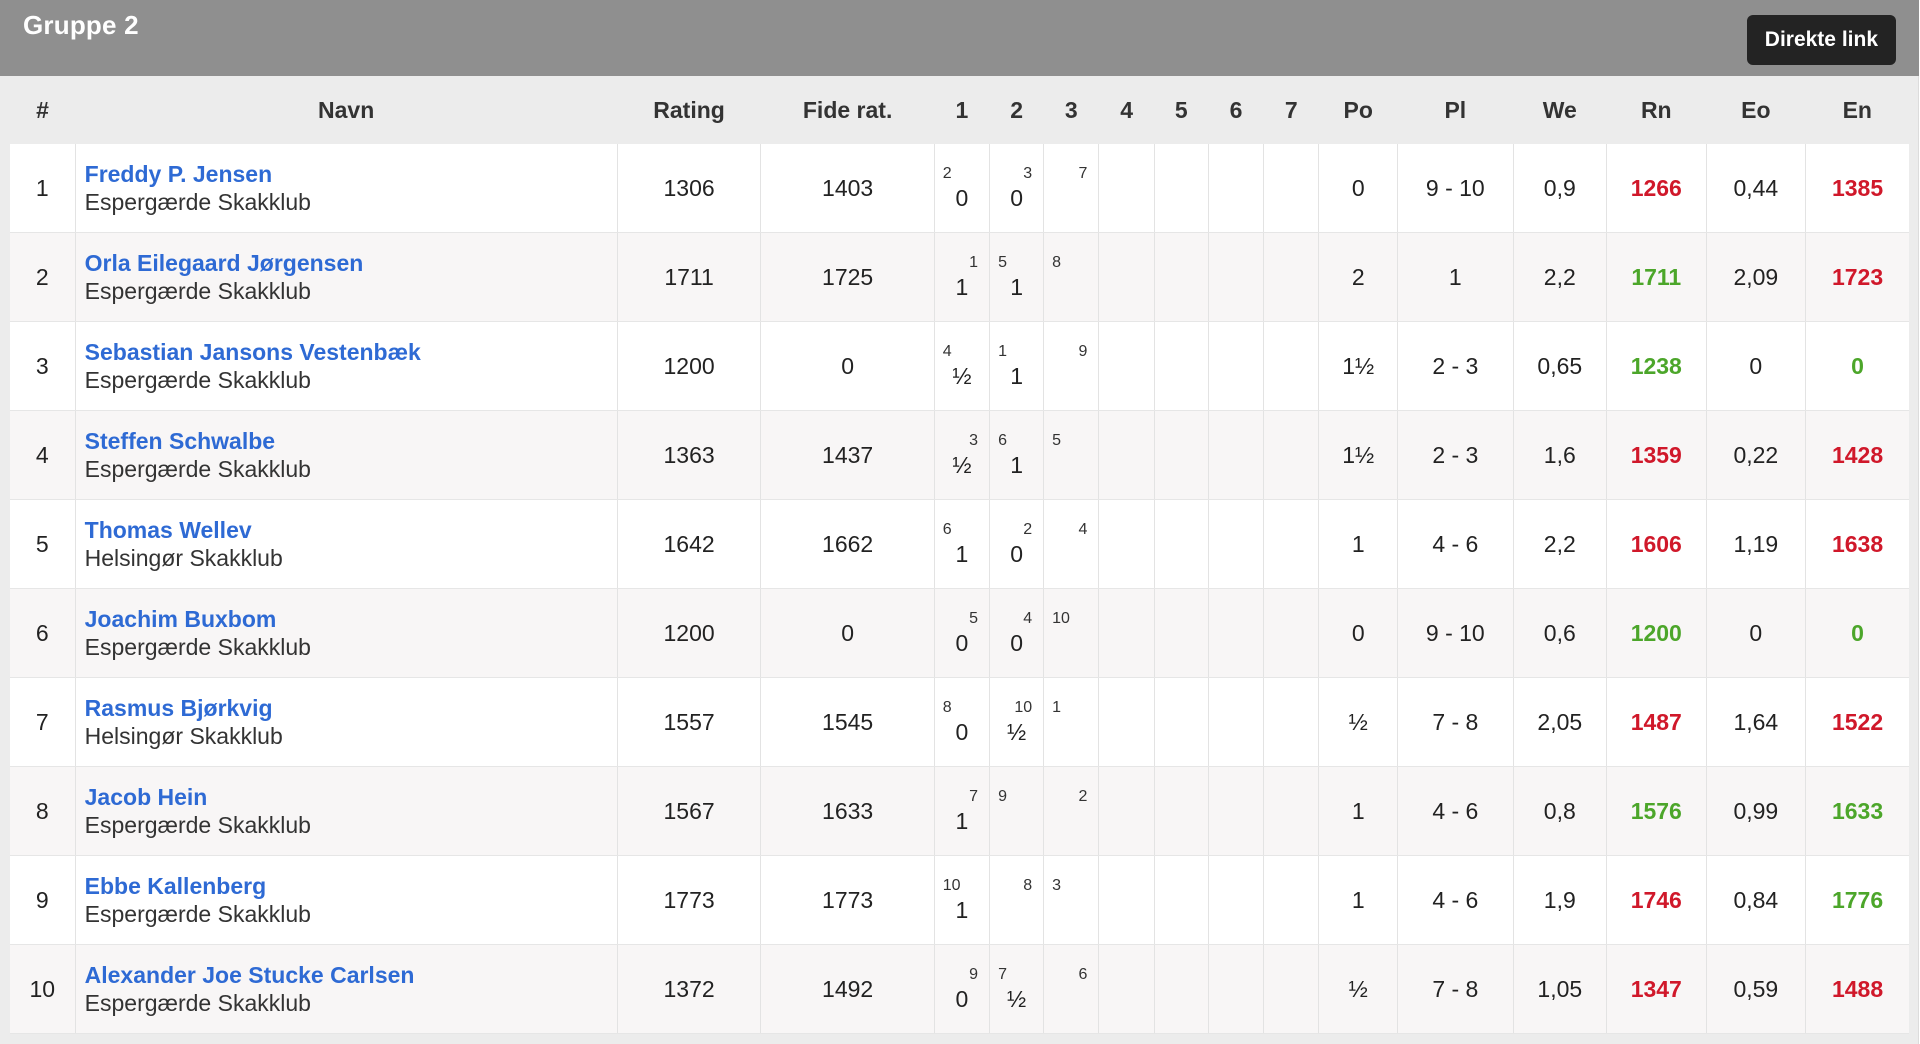 The image size is (1920, 1044). What do you see at coordinates (43, 989) in the screenshot?
I see `rank-cell: 10` at bounding box center [43, 989].